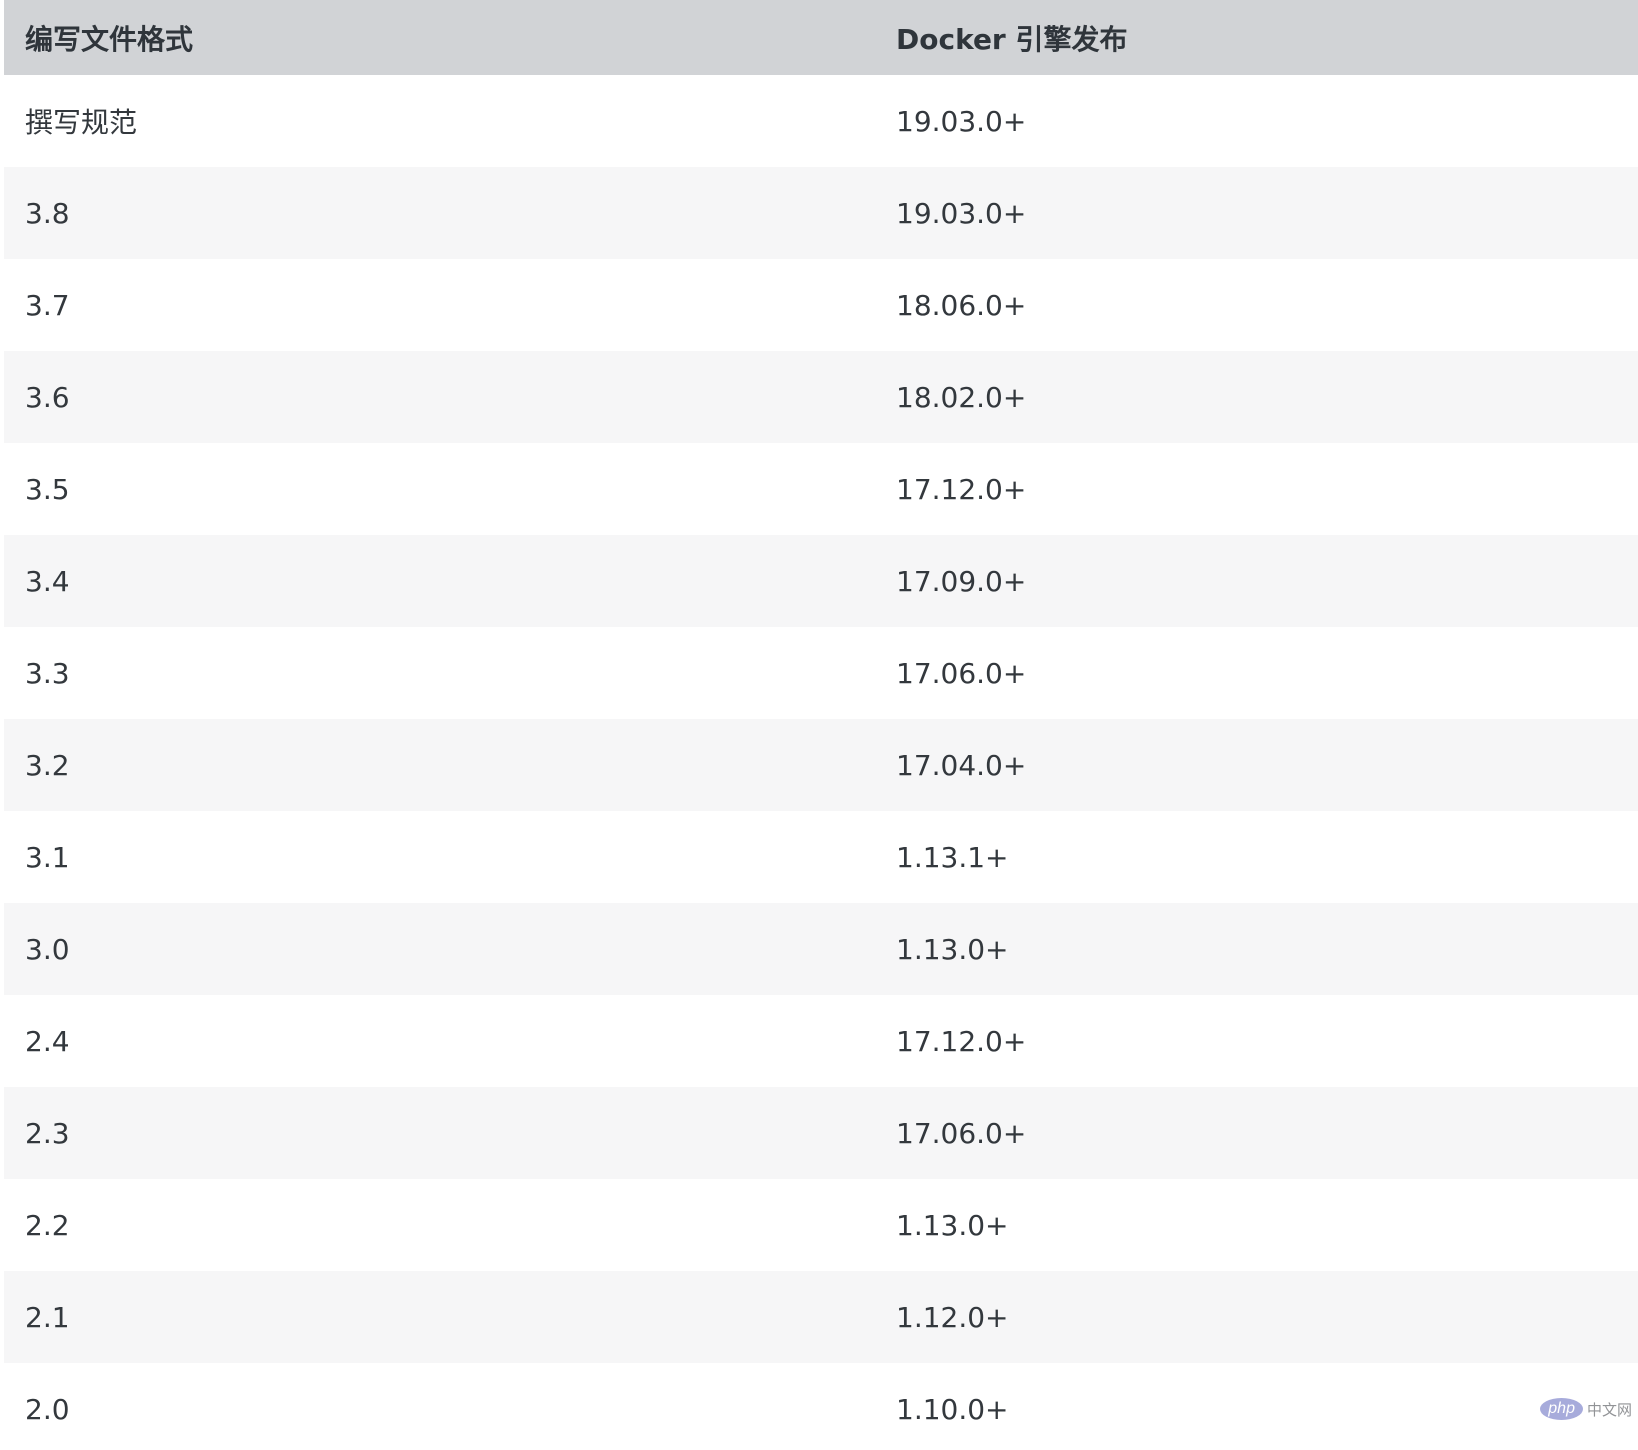 Image resolution: width=1638 pixels, height=1450 pixels. What do you see at coordinates (47, 489) in the screenshot?
I see `compose-version-cell: 3.5` at bounding box center [47, 489].